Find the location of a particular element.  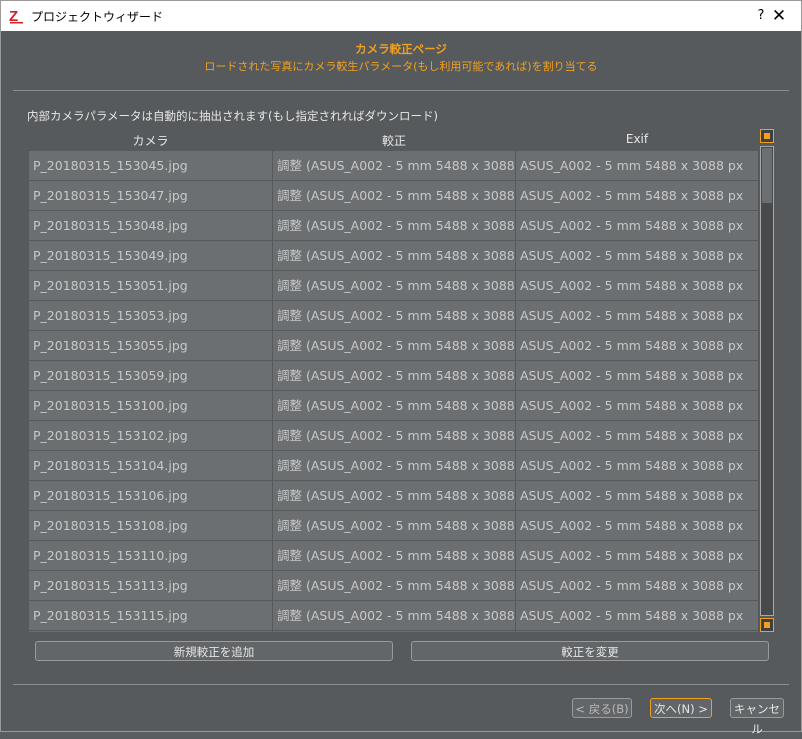

camera-cell: P_20180315_153100.jpg is located at coordinates (150, 405).